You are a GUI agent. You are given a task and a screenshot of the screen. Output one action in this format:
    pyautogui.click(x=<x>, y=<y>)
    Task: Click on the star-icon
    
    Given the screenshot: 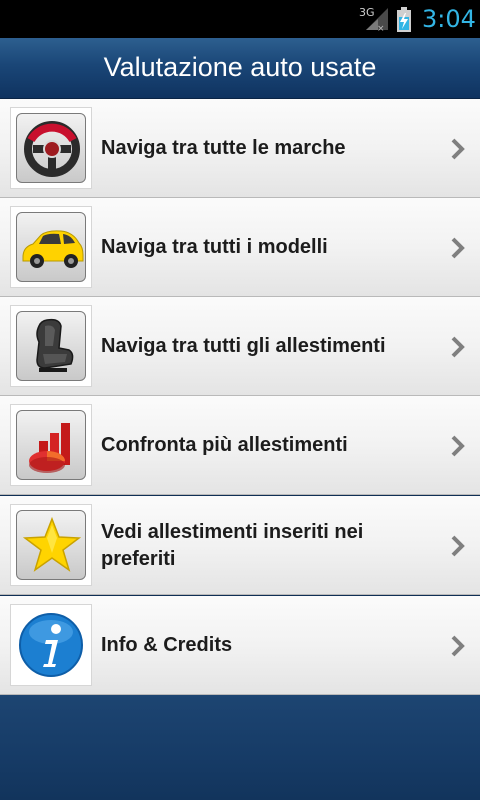 What is the action you would take?
    pyautogui.click(x=52, y=544)
    